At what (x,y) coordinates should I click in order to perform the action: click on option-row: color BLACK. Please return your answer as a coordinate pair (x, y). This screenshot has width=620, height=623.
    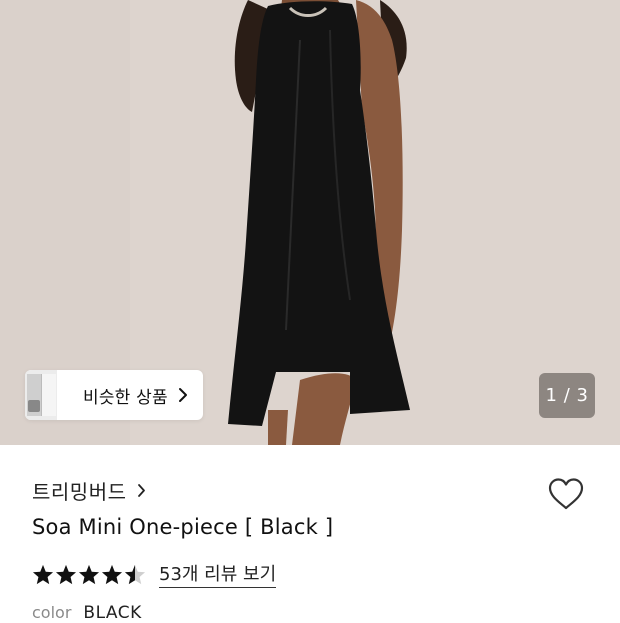
    Looking at the image, I should click on (87, 613).